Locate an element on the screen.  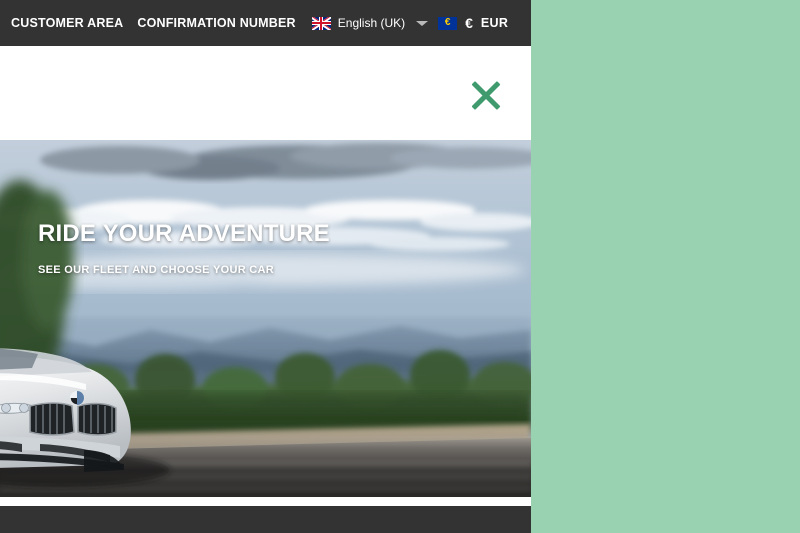
confirmation-number-link: CONFIRMATION NUMBER is located at coordinates (216, 23).